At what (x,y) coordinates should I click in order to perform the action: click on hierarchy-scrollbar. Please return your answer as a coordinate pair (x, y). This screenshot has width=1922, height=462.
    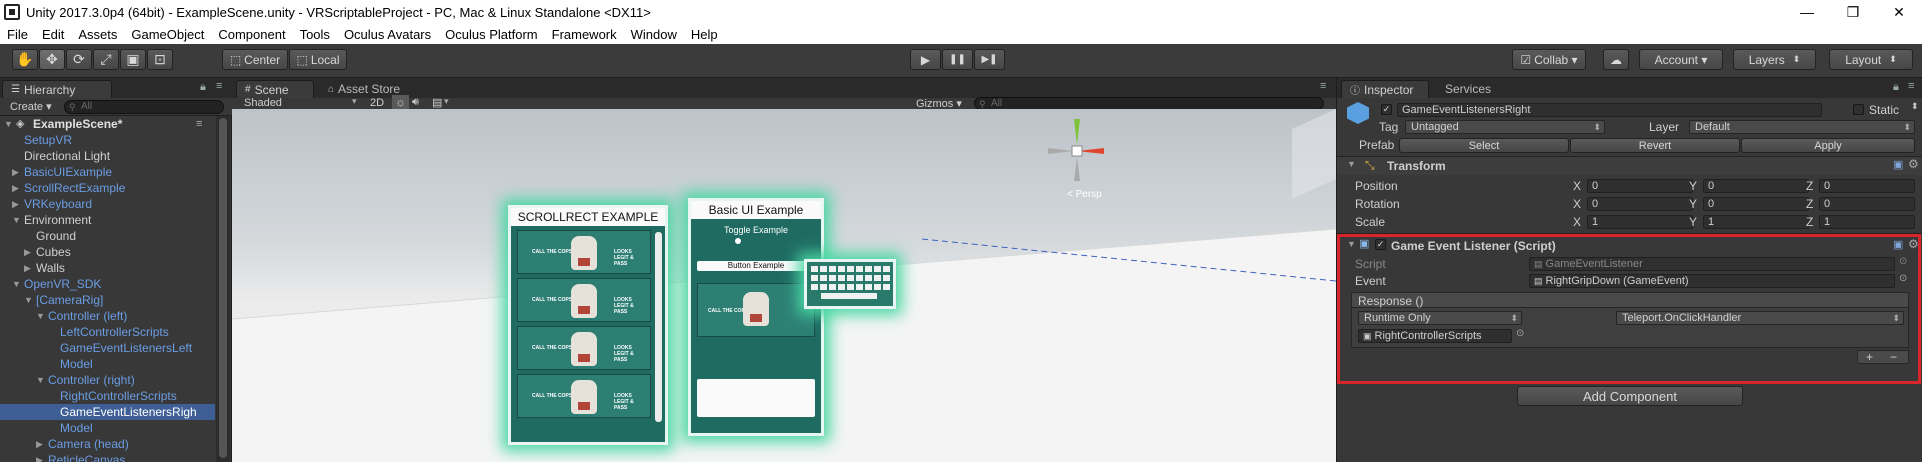
    Looking at the image, I should click on (223, 289).